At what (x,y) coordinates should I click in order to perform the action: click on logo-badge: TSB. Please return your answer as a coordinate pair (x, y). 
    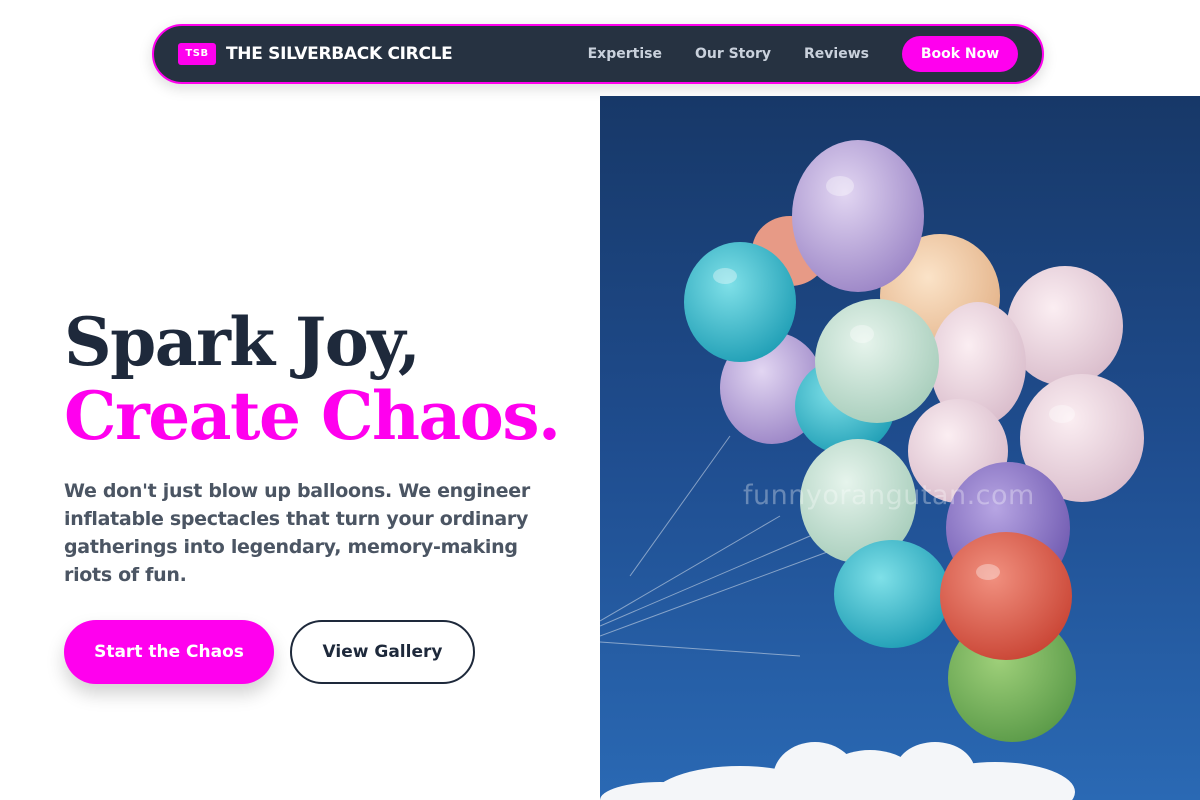
    Looking at the image, I should click on (197, 54).